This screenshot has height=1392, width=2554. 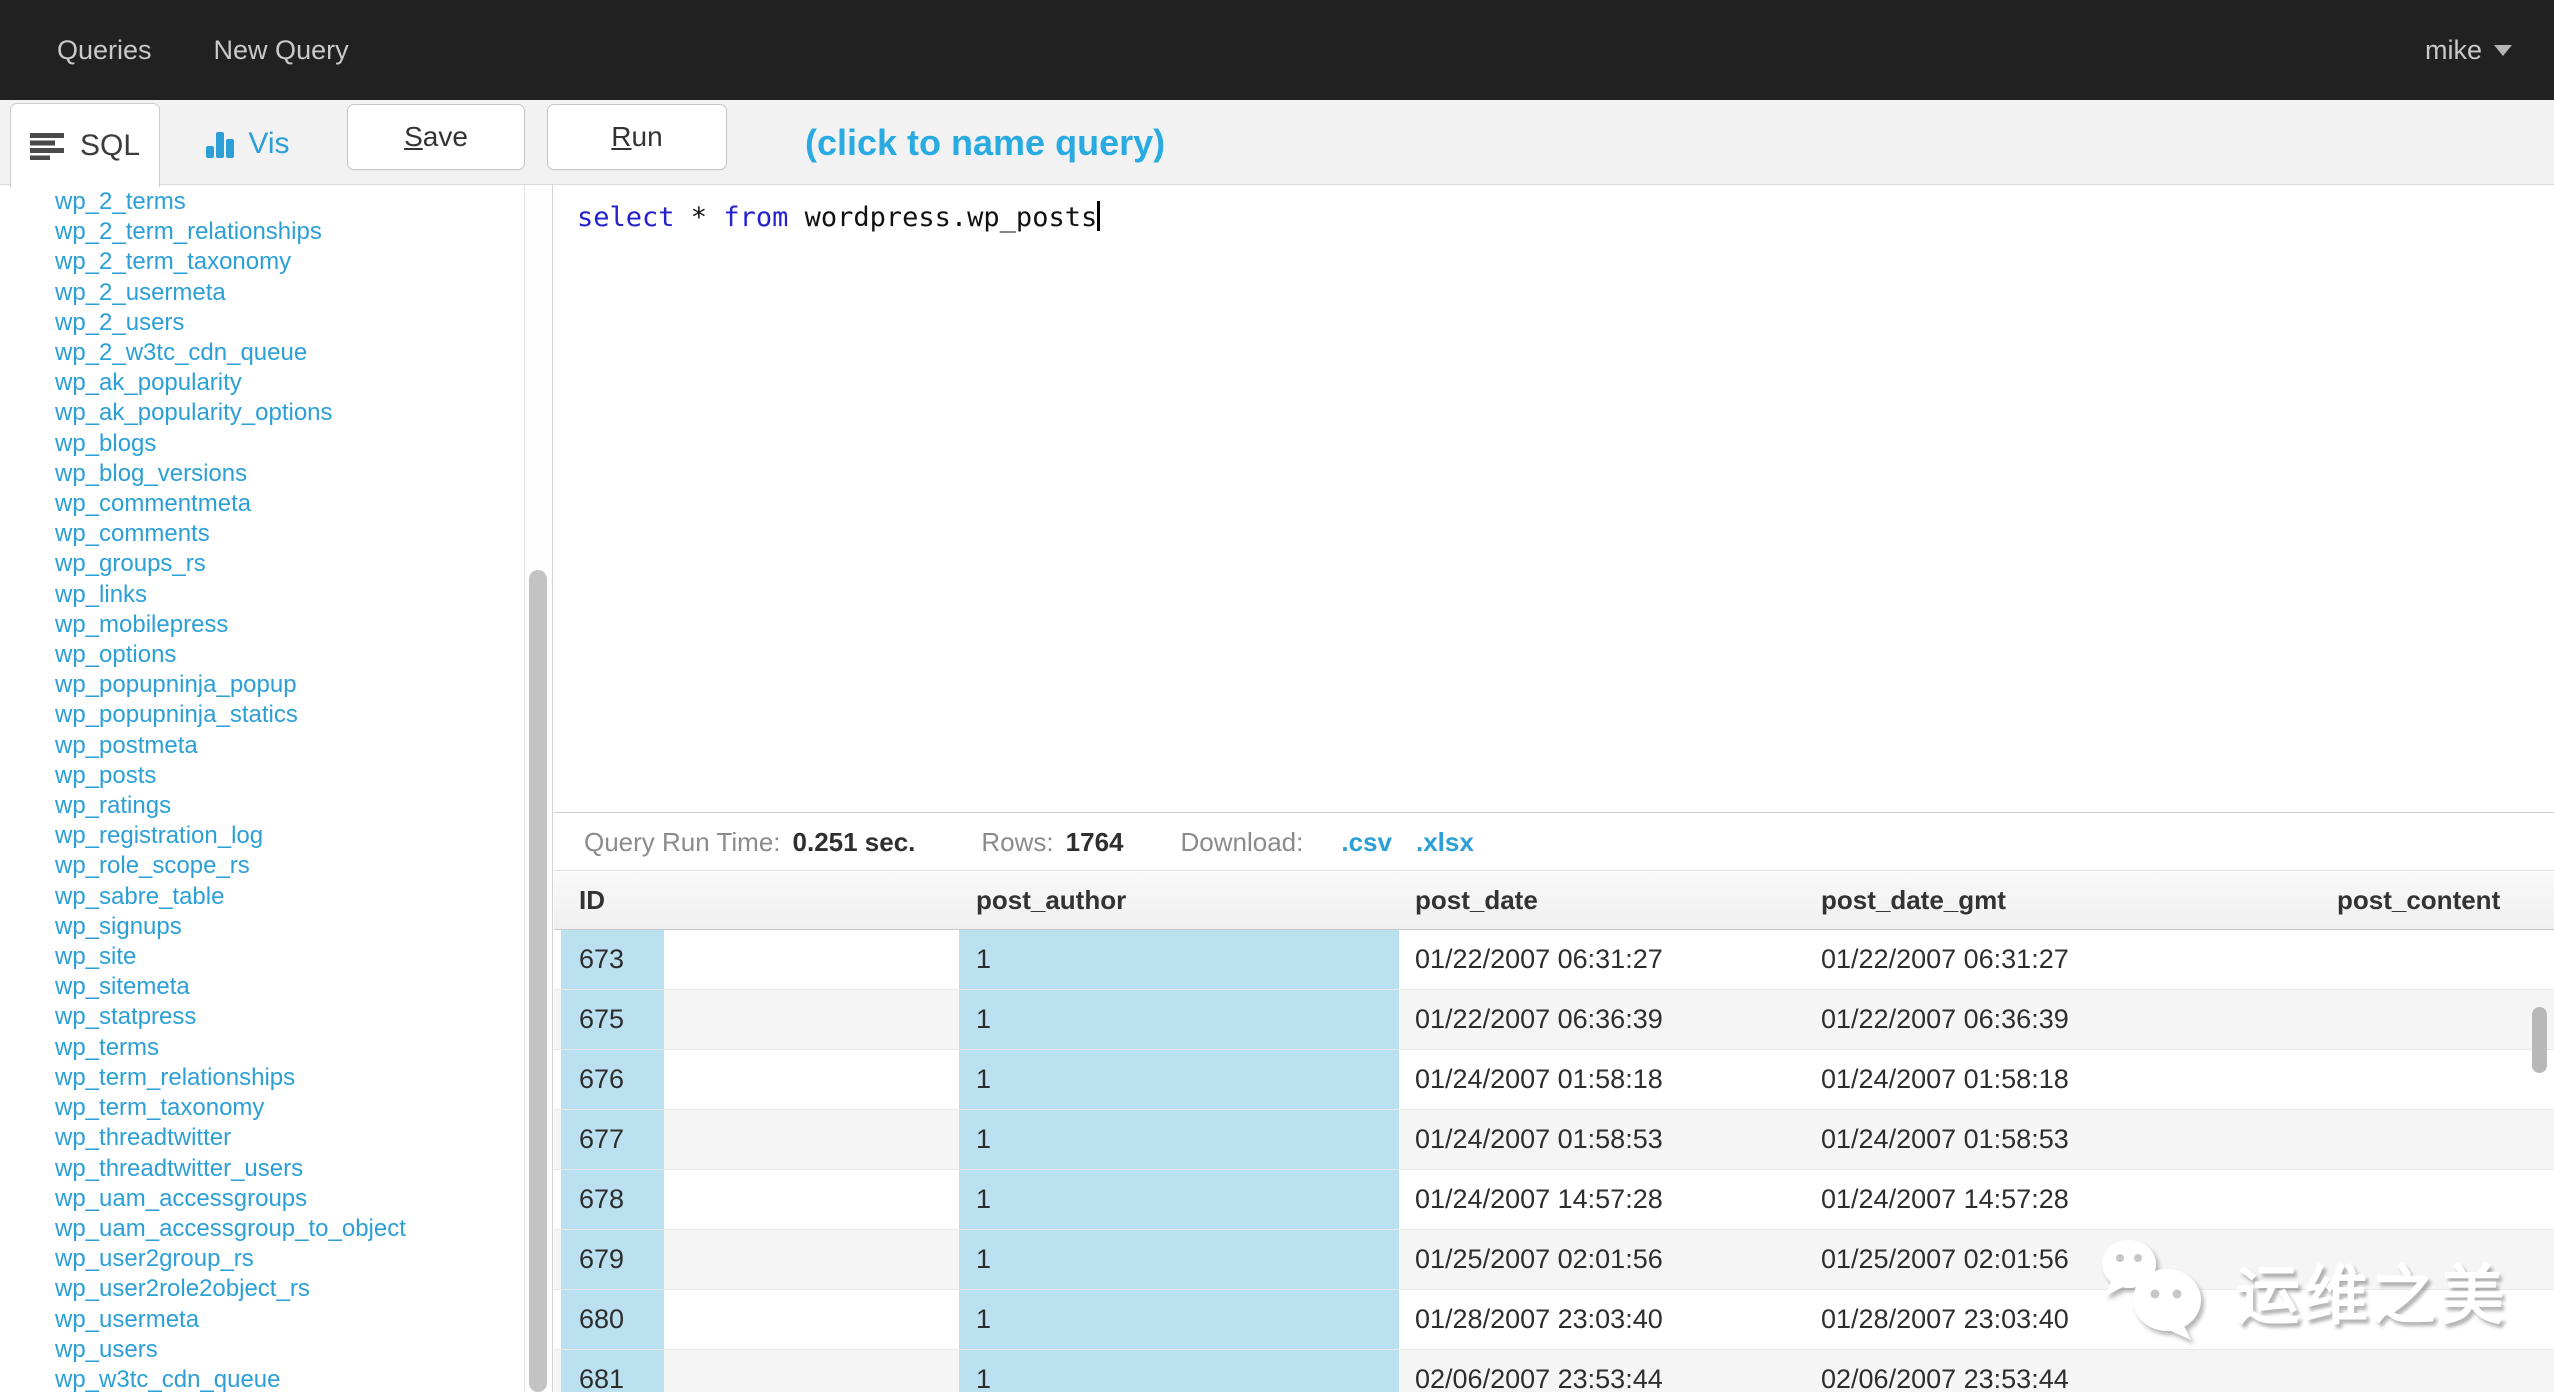 What do you see at coordinates (2539, 1040) in the screenshot?
I see `results-scrollbar-thumb` at bounding box center [2539, 1040].